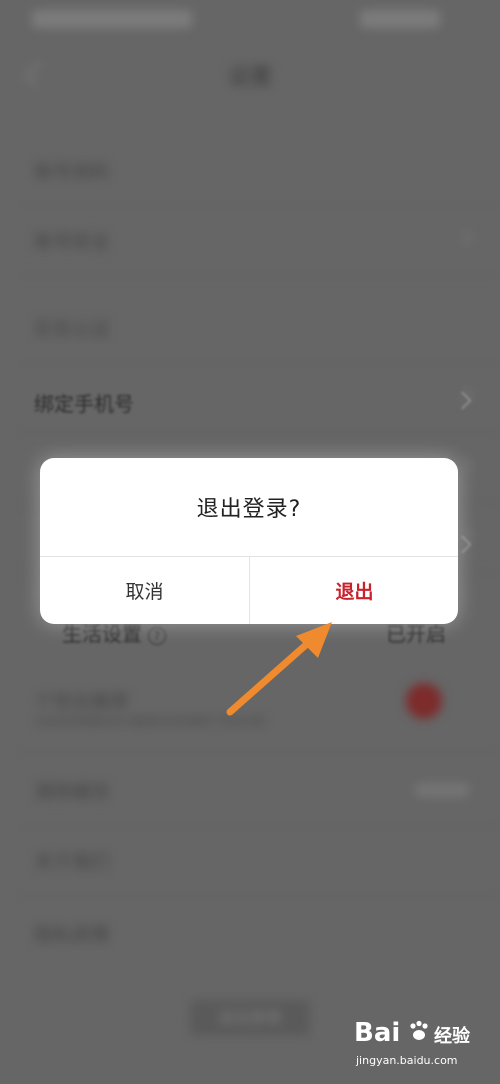 Image resolution: width=500 pixels, height=1084 pixels. I want to click on status-bar-right, so click(400, 19).